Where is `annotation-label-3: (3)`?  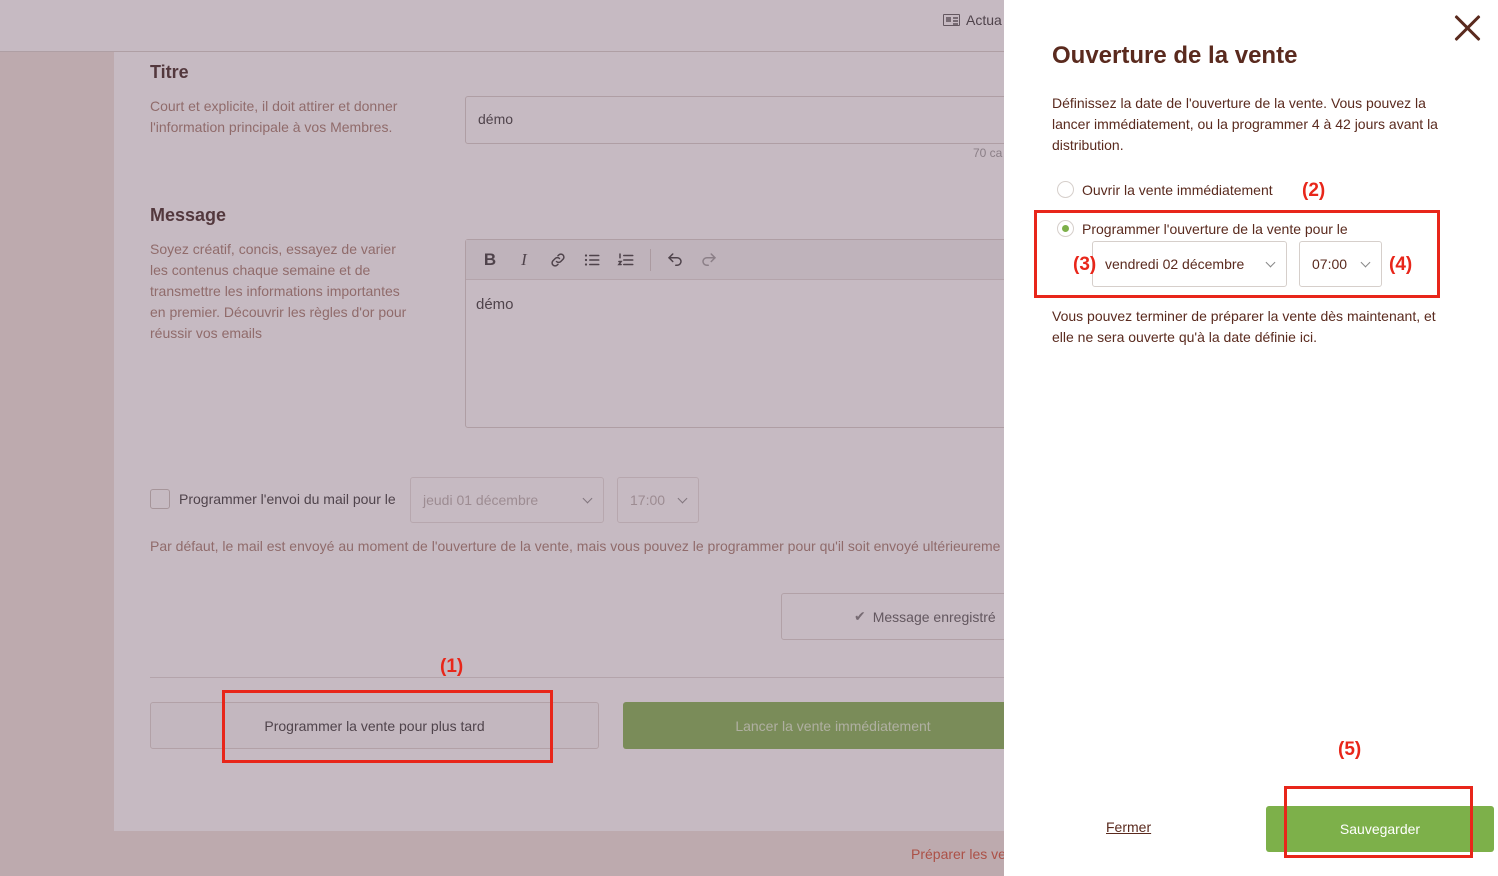 annotation-label-3: (3) is located at coordinates (1085, 264).